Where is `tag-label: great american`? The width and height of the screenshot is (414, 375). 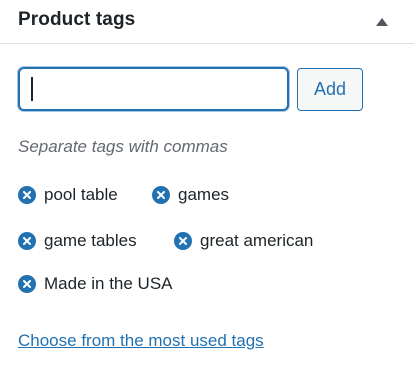 tag-label: great american is located at coordinates (257, 240).